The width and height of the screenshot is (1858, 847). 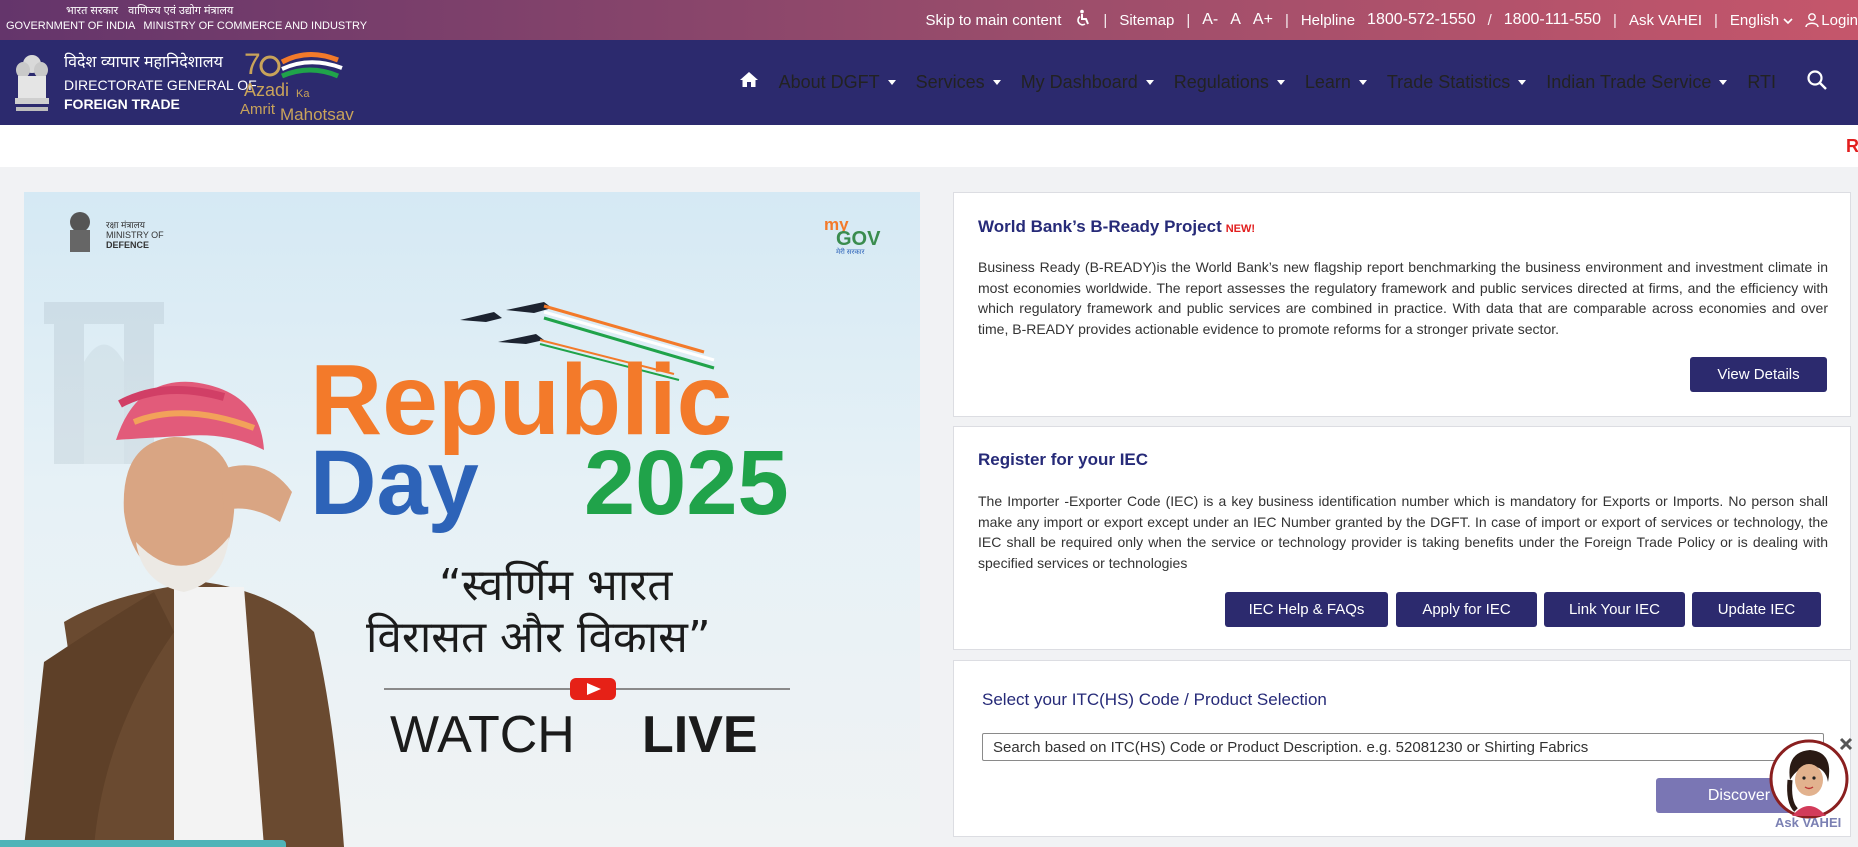 What do you see at coordinates (1846, 744) in the screenshot?
I see `close-icon` at bounding box center [1846, 744].